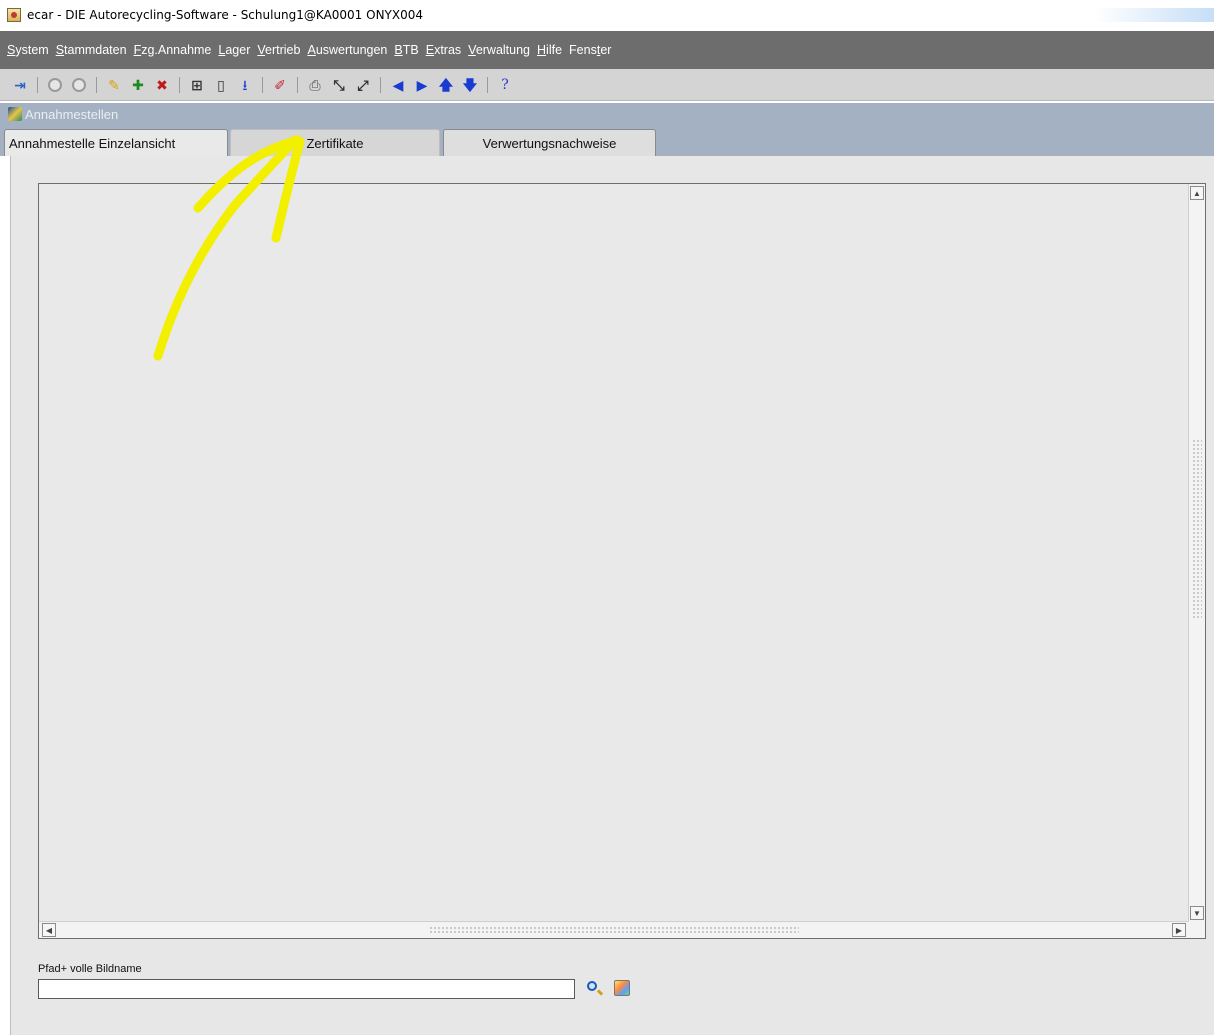 The image size is (1214, 1035). I want to click on menu-item-vertrieb: Vertrieb, so click(278, 50).